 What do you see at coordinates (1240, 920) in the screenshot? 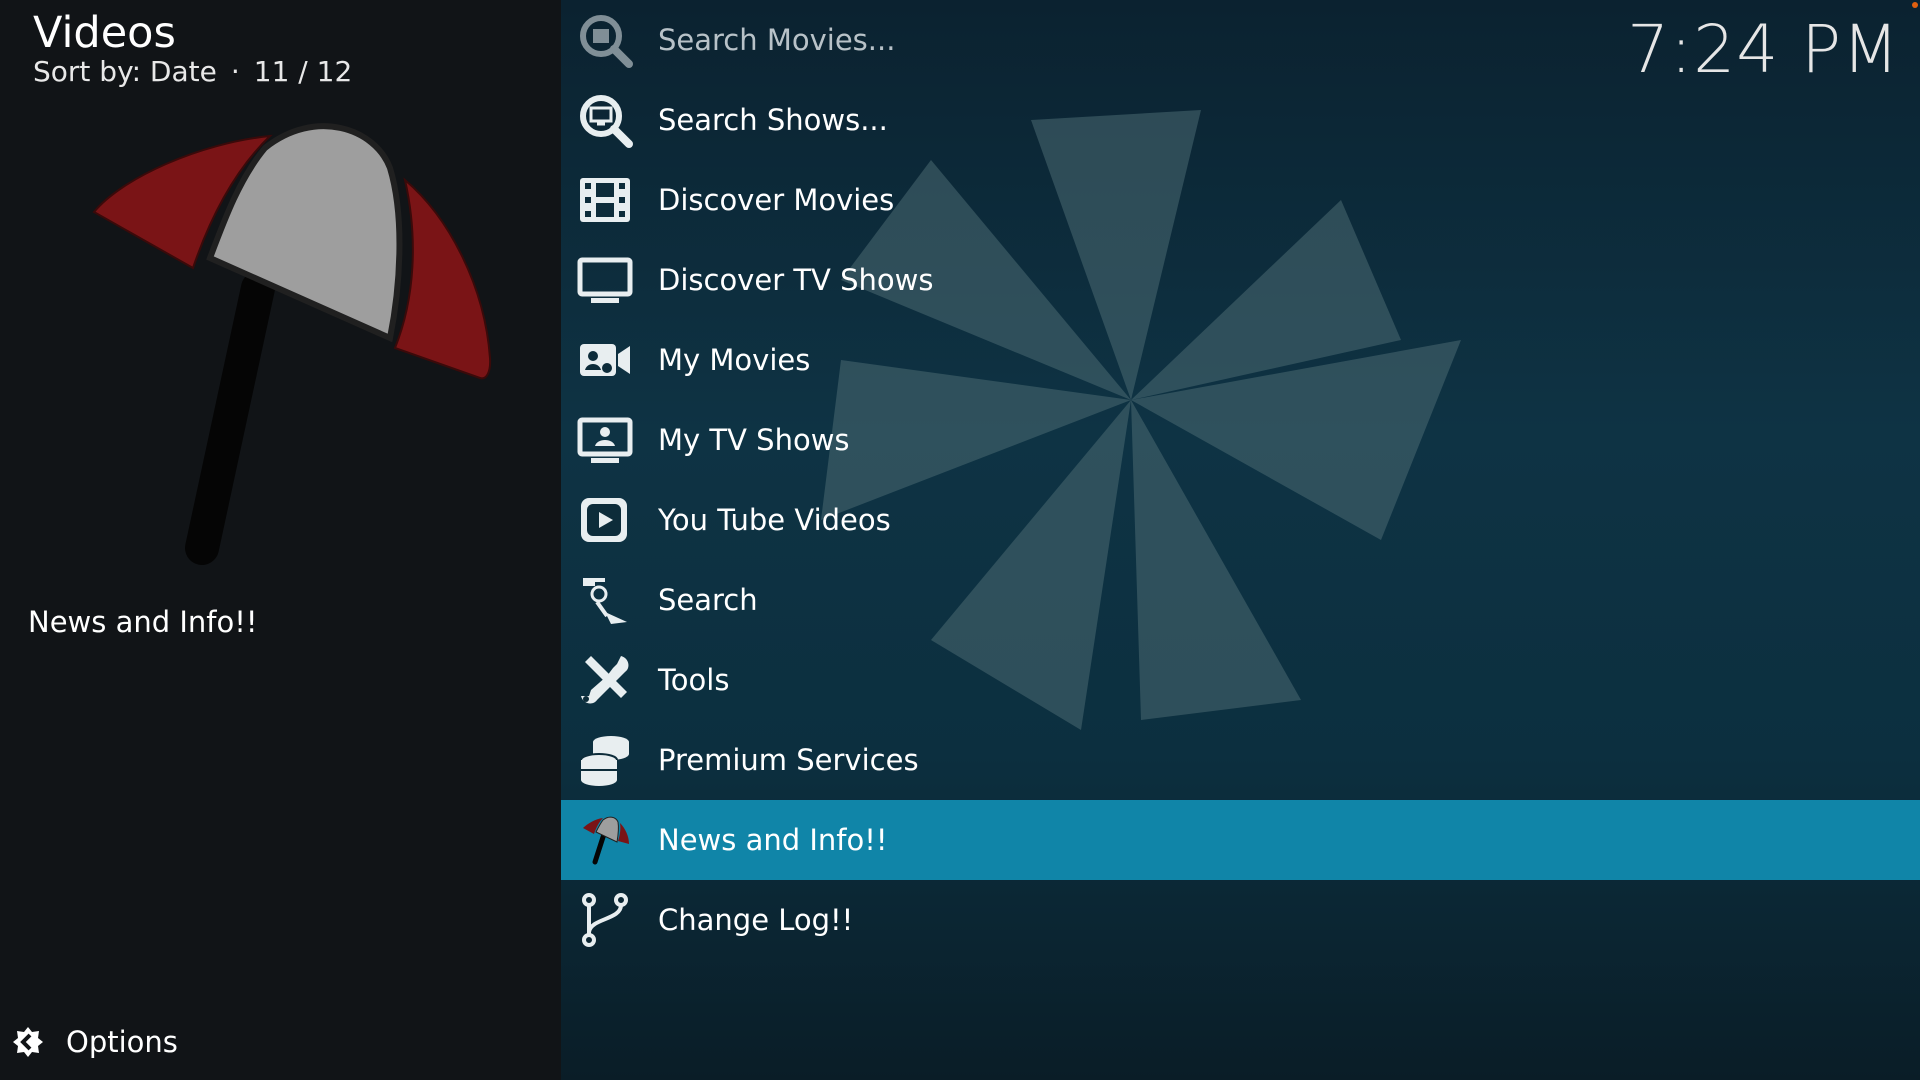
I see `menu-item-change-log: Change Log!!` at bounding box center [1240, 920].